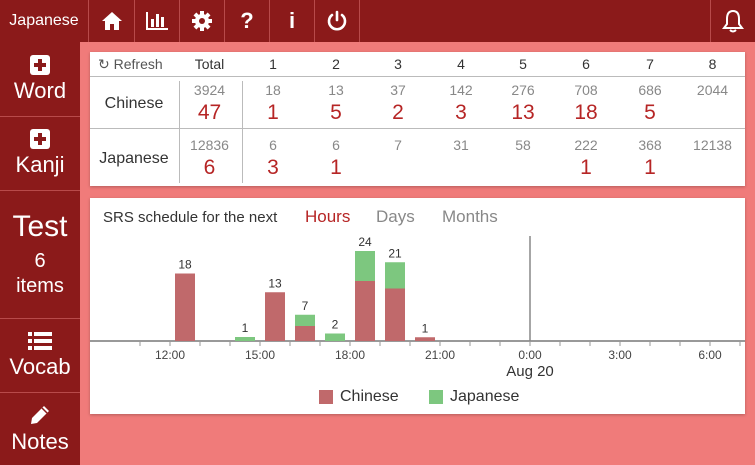 The width and height of the screenshot is (755, 465). I want to click on test-item-unit: items, so click(40, 286).